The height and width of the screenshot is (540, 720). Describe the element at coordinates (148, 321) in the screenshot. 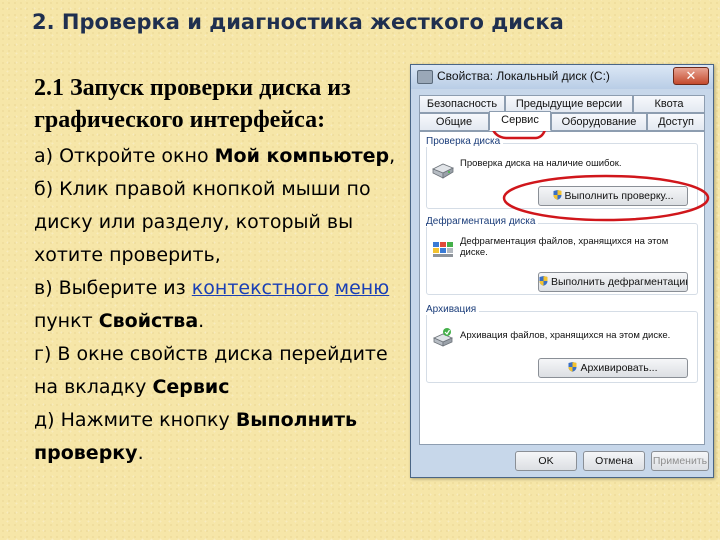

I see `step-c-bold: Свойства` at that location.